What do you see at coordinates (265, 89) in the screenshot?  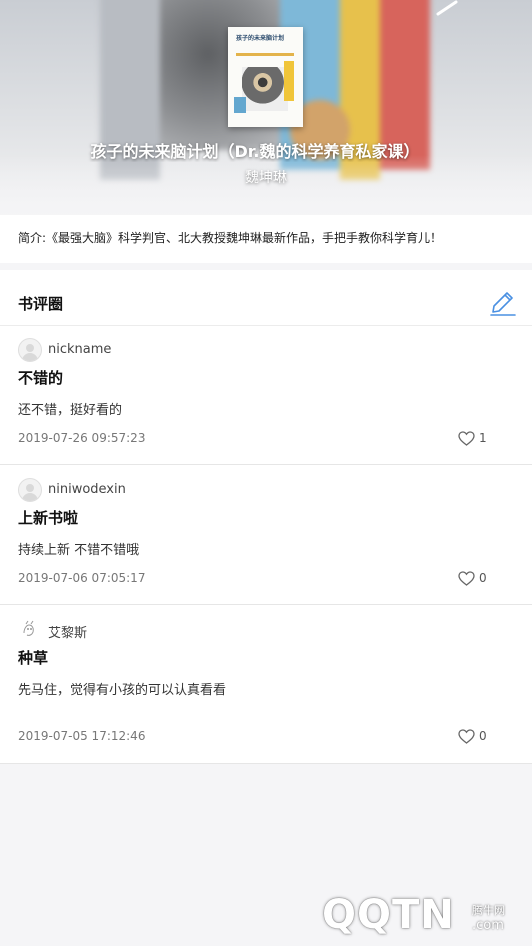 I see `cover-illustration` at bounding box center [265, 89].